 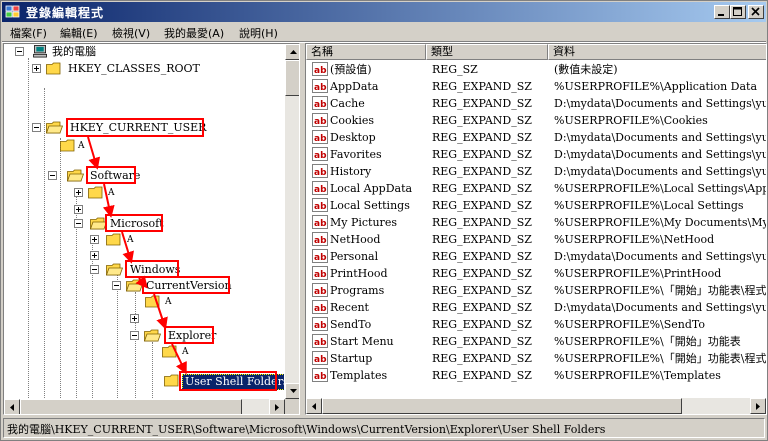 I want to click on value-data: %USERPROFILE%\Application Data, so click(x=656, y=86).